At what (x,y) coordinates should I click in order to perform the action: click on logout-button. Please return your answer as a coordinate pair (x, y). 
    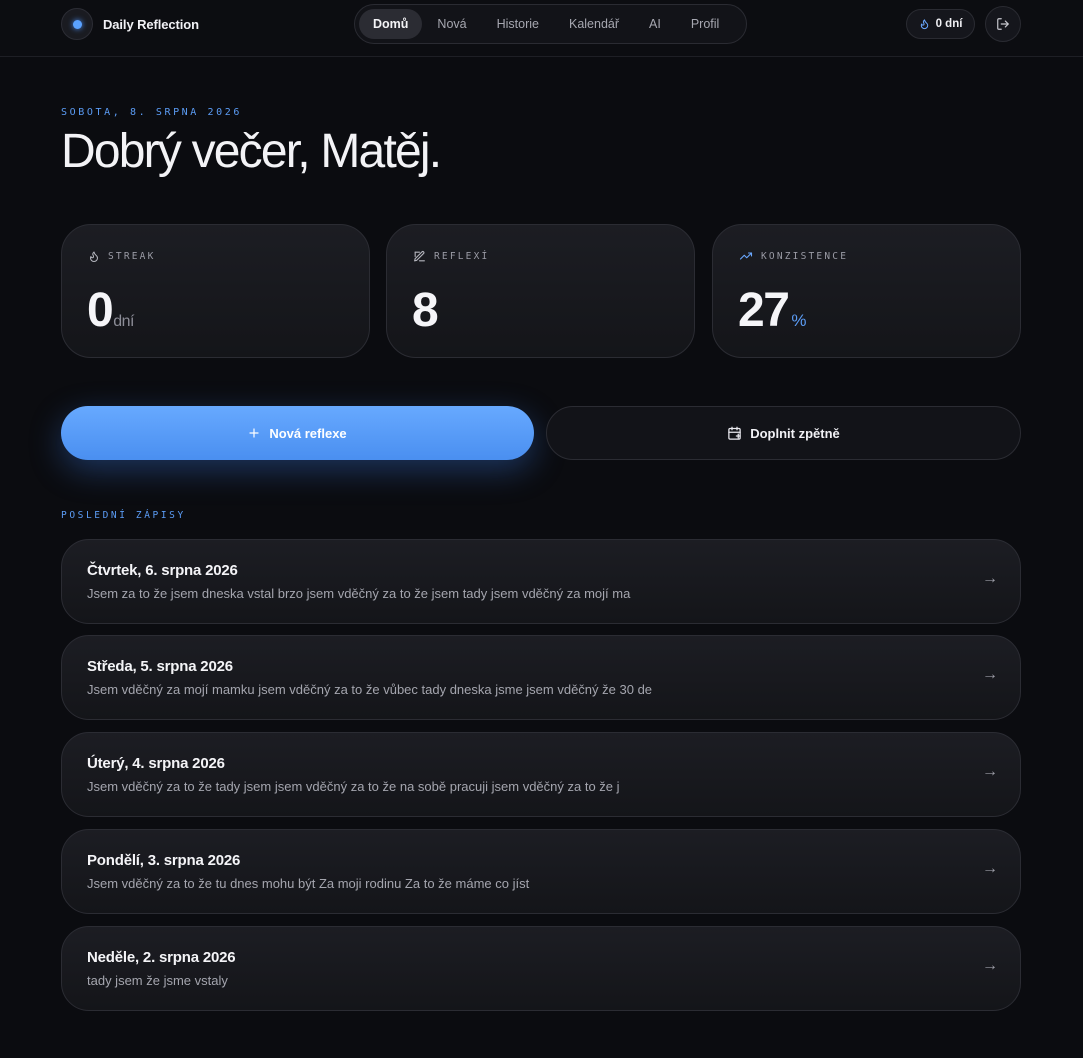
    Looking at the image, I should click on (1003, 24).